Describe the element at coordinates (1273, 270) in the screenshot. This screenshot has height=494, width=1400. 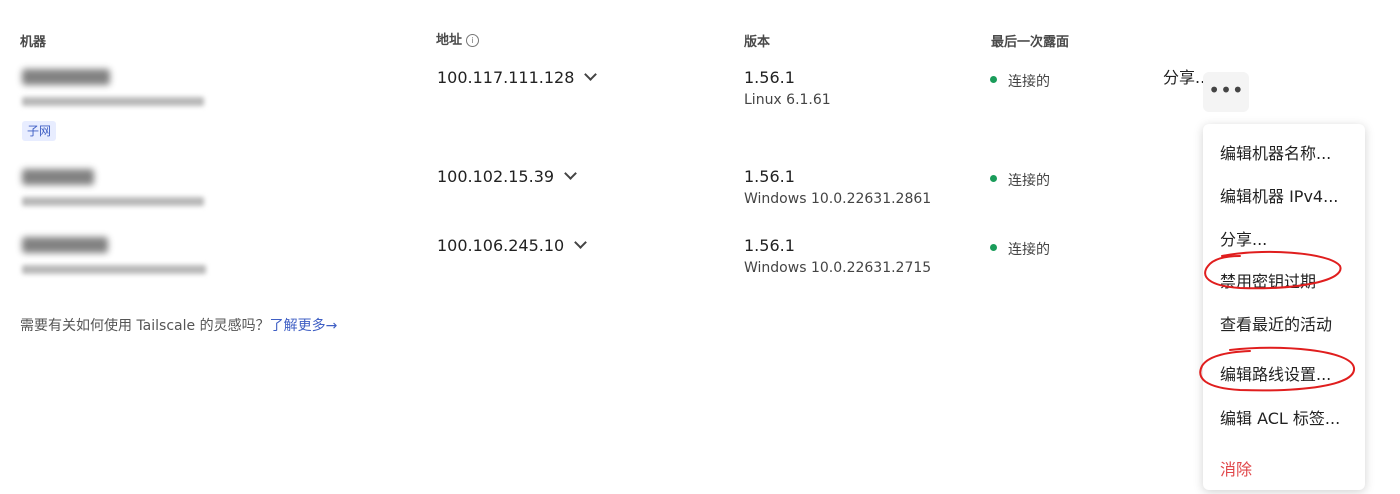
I see `annotation-circle-disable-key-expiry` at that location.